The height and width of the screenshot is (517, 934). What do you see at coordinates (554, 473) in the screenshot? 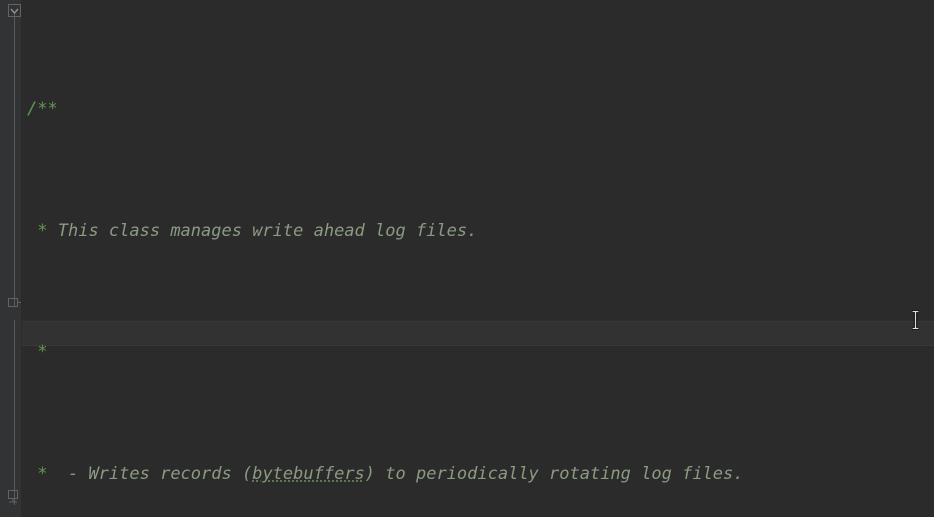
I see `doc-text-post: ) to periodically rotating log files.` at bounding box center [554, 473].